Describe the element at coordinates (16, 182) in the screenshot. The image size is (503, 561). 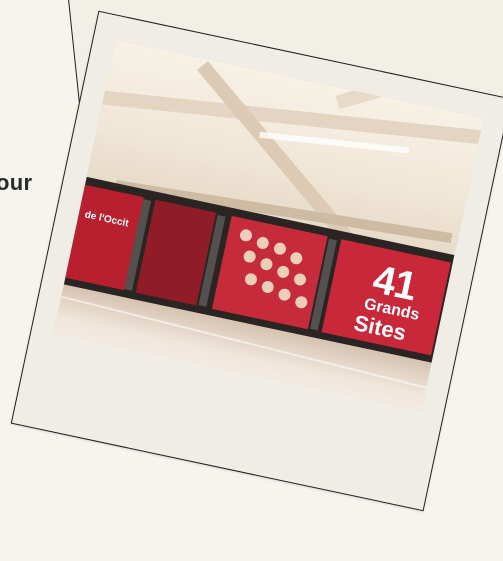
I see `edge-text: our` at that location.